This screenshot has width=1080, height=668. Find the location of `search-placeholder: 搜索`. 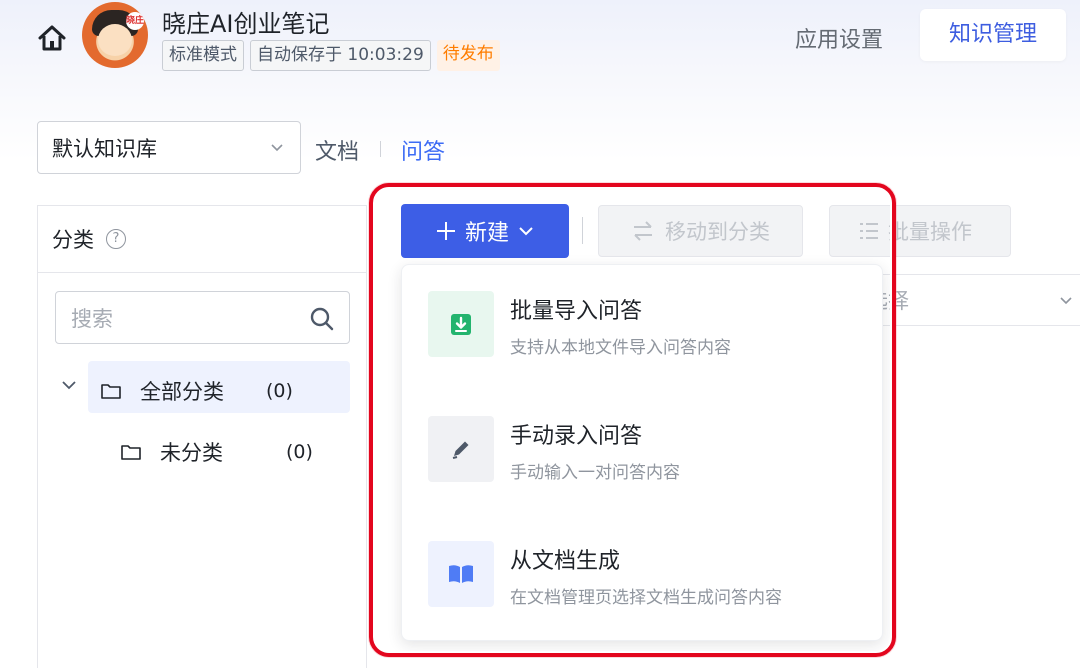

search-placeholder: 搜索 is located at coordinates (92, 318).